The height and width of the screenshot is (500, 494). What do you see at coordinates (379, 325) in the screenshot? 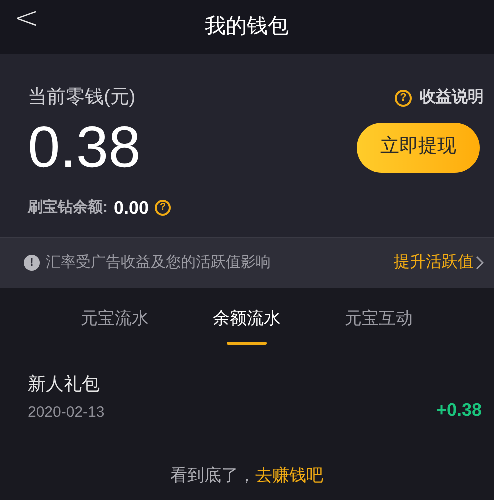
I see `tab: 元宝互动` at bounding box center [379, 325].